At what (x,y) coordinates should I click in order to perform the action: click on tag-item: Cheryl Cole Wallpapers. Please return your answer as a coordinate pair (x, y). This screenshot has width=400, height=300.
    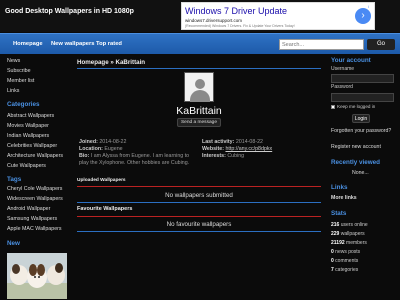
    Looking at the image, I should click on (34, 189).